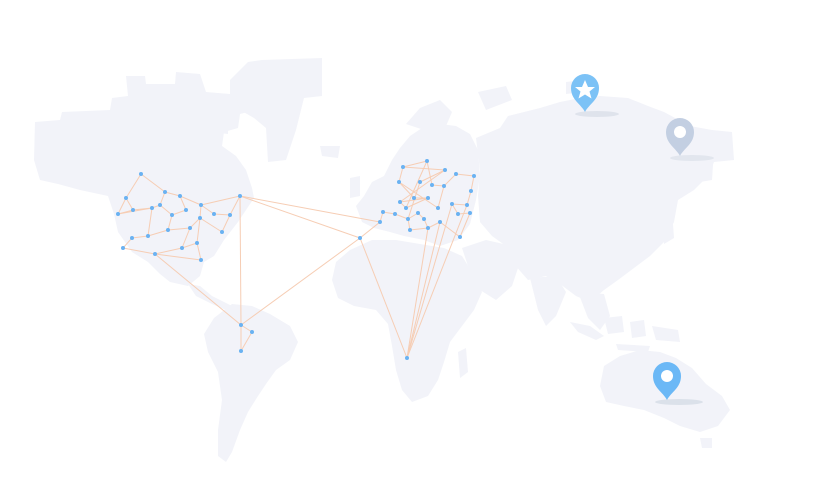 The width and height of the screenshot is (837, 489). What do you see at coordinates (251, 383) in the screenshot?
I see `south-america-landmass` at bounding box center [251, 383].